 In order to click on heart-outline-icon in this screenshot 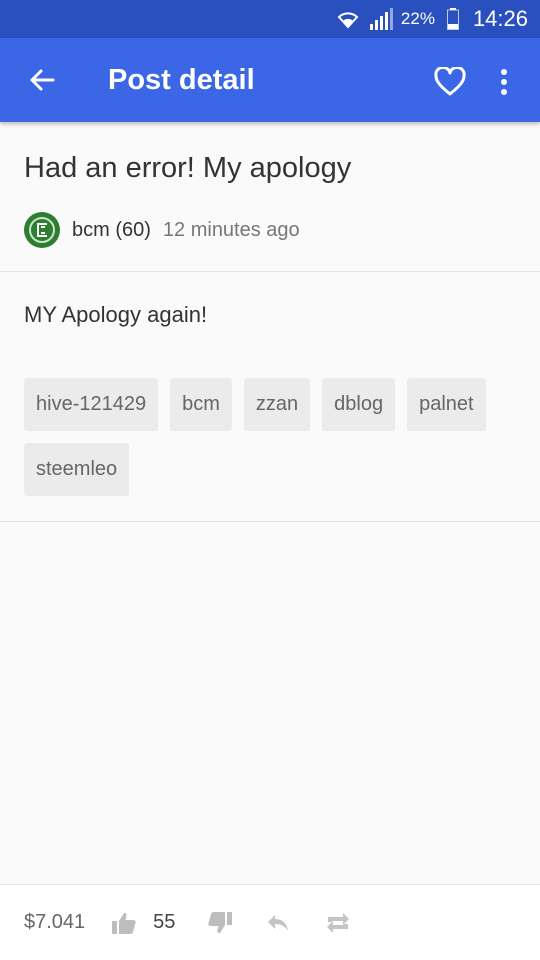, I will do `click(450, 81)`.